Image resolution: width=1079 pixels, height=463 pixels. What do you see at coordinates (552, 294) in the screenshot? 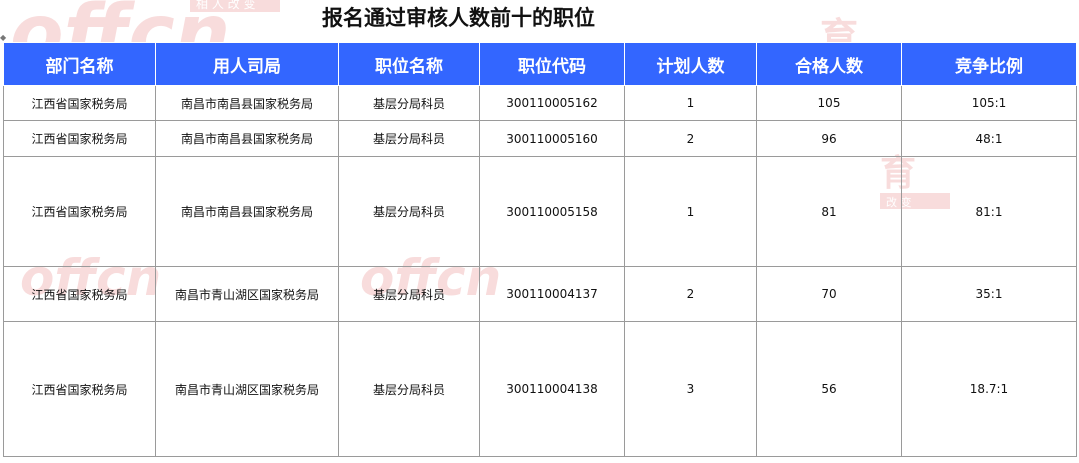
I see `cell-position-code: 300110004137` at bounding box center [552, 294].